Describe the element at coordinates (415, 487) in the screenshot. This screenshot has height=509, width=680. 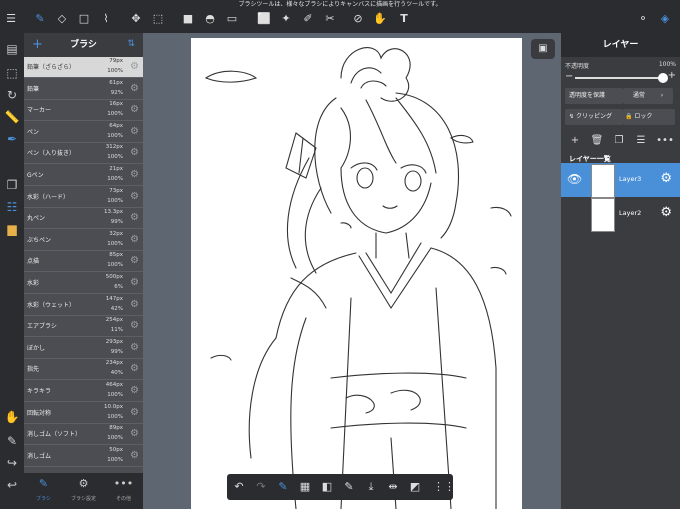
I see `filter-icon: ◩` at that location.